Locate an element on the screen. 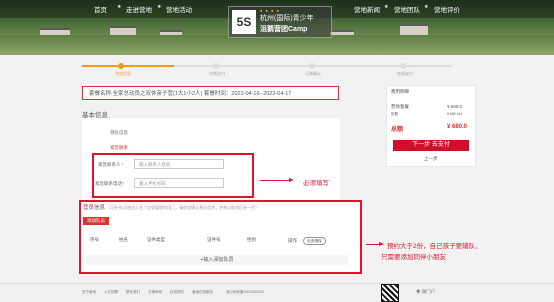 The height and width of the screenshot is (302, 554). nav-news: 营地新闻 is located at coordinates (367, 9).